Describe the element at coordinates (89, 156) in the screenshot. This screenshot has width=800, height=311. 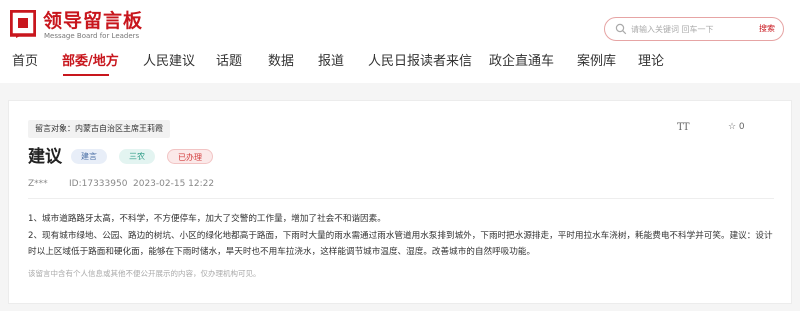
I see `type-badge: 建言` at that location.